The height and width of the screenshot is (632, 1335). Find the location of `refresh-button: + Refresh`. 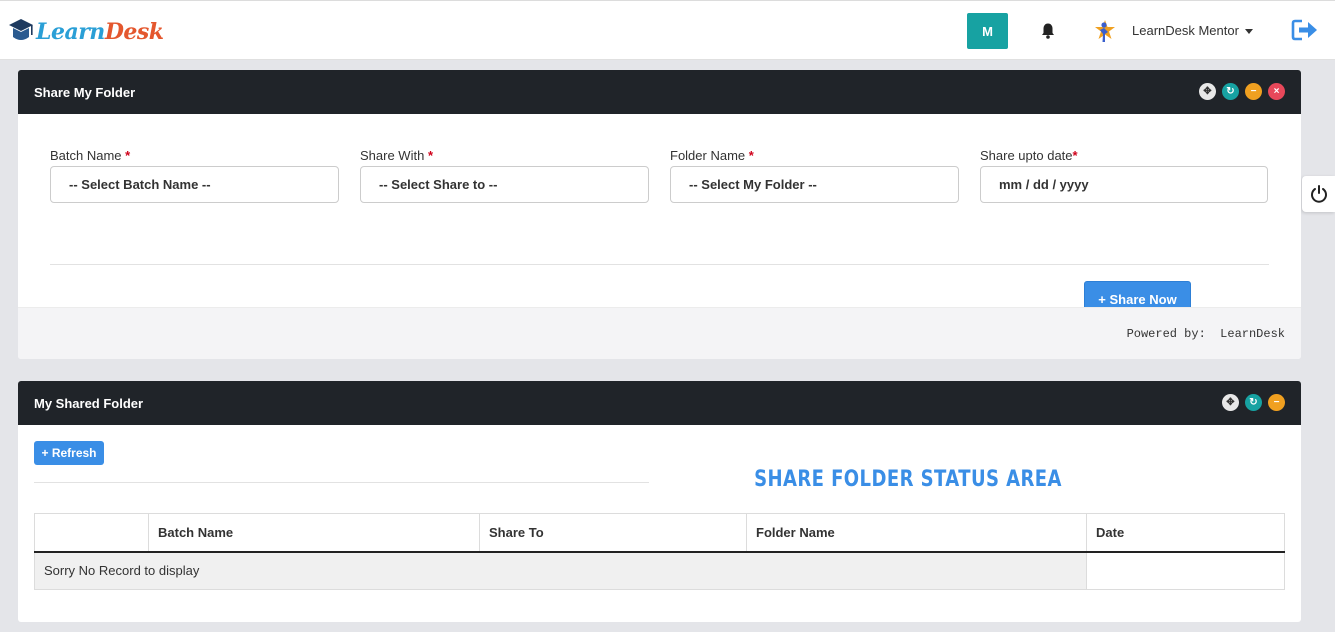

refresh-button: + Refresh is located at coordinates (69, 453).